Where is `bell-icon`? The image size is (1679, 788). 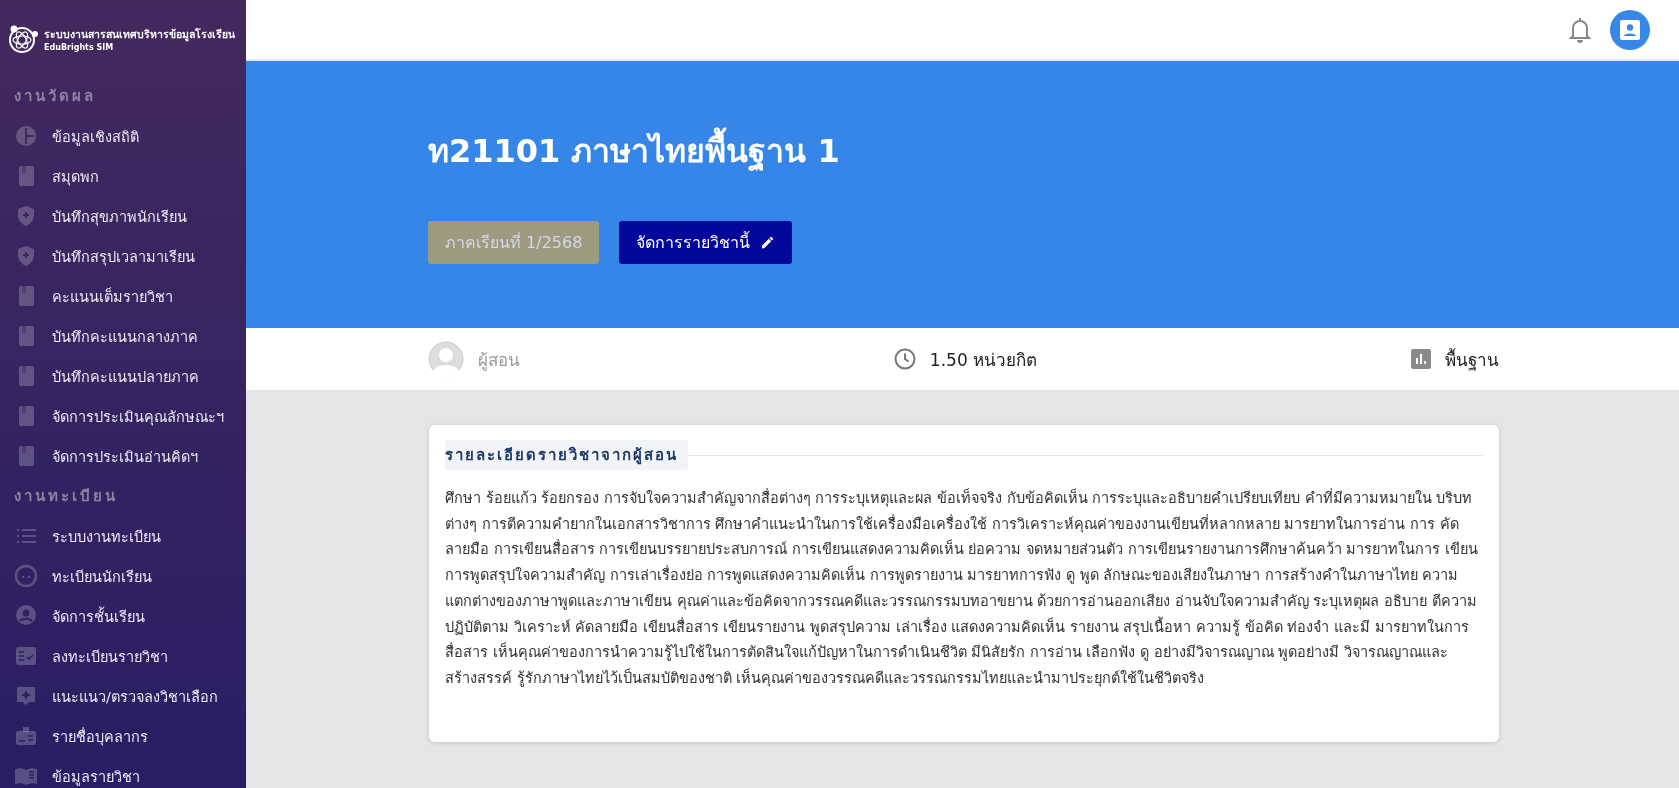 bell-icon is located at coordinates (1580, 29).